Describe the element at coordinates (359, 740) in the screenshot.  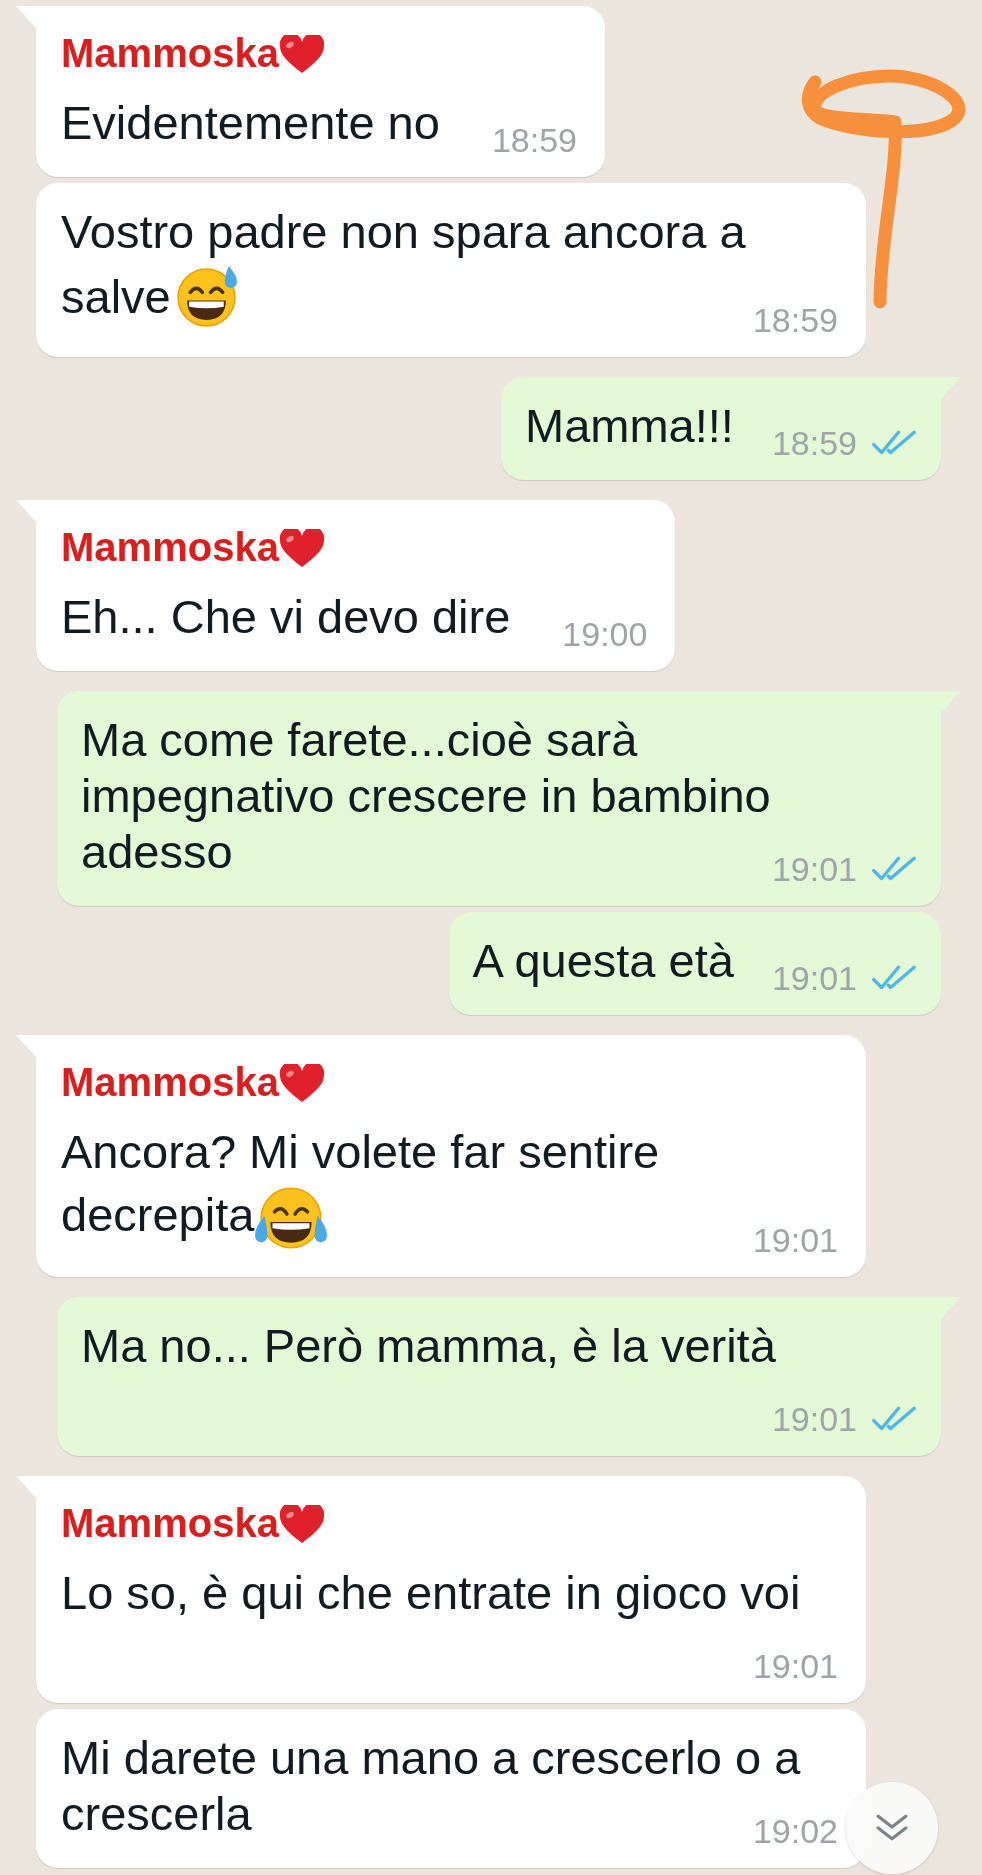
I see `message-text: Ma come farete...cioè sarà` at that location.